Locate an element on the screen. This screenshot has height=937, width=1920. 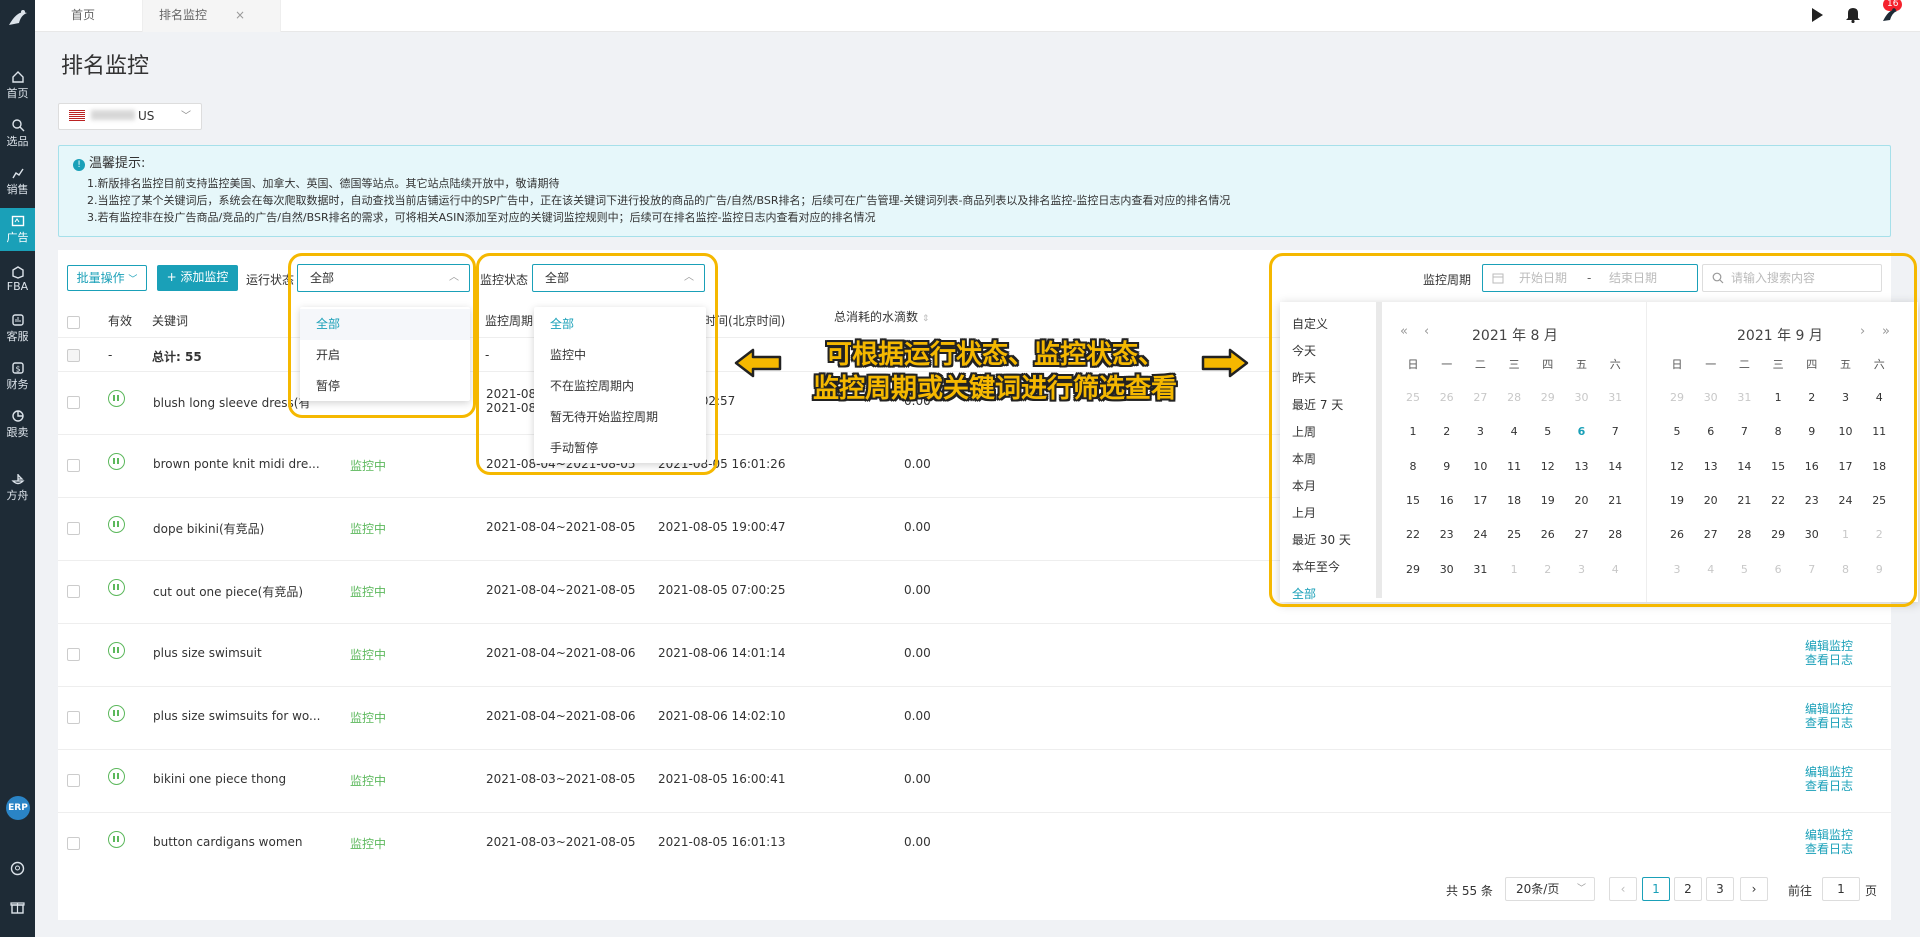
summary-dash: - is located at coordinates (110, 355).